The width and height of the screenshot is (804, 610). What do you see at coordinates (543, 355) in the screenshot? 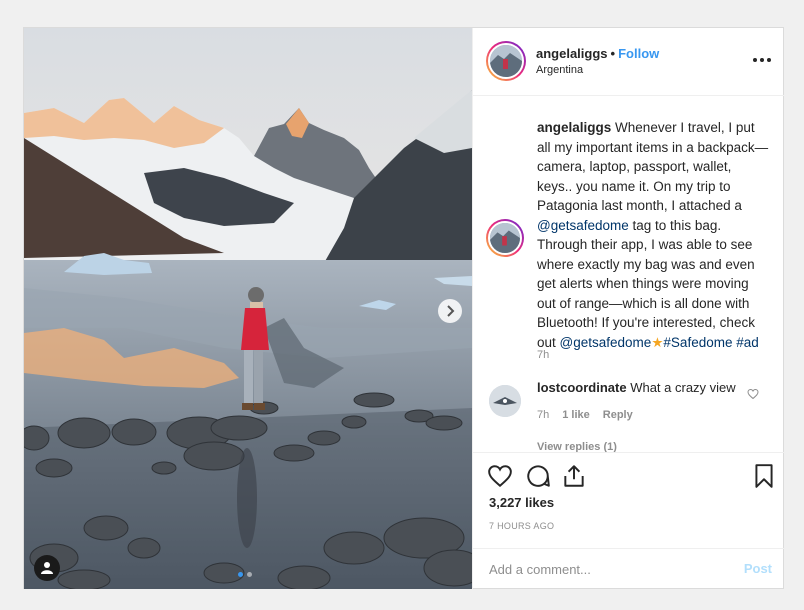
I see `caption-timestamp: 7h` at bounding box center [543, 355].